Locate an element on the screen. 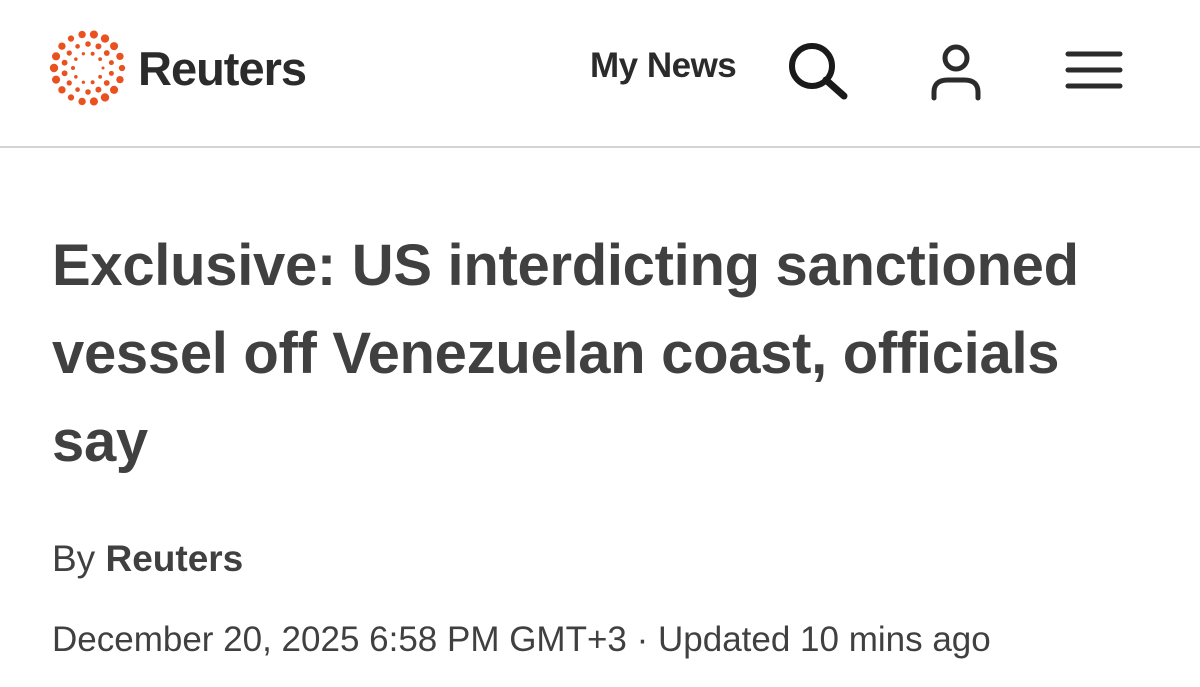  byline: By Reuters is located at coordinates (147, 559).